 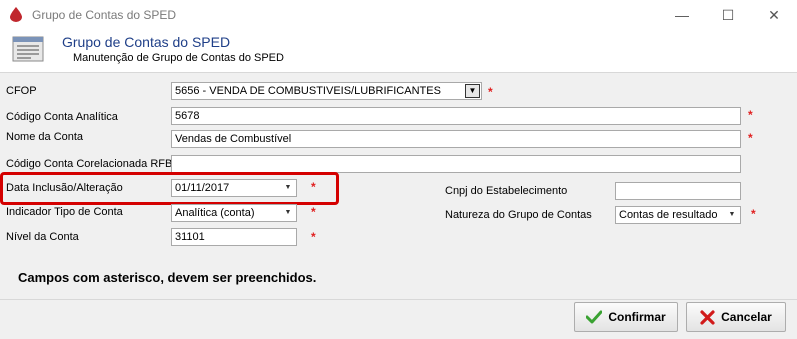 I want to click on app-drop-icon, so click(x=16, y=14).